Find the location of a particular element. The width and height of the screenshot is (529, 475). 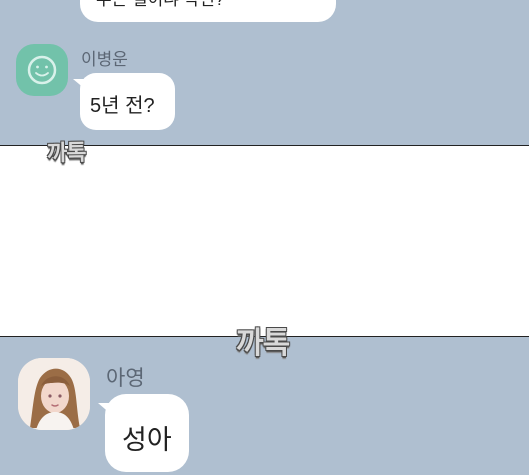

message-bubble: 5년 전? is located at coordinates (127, 101).